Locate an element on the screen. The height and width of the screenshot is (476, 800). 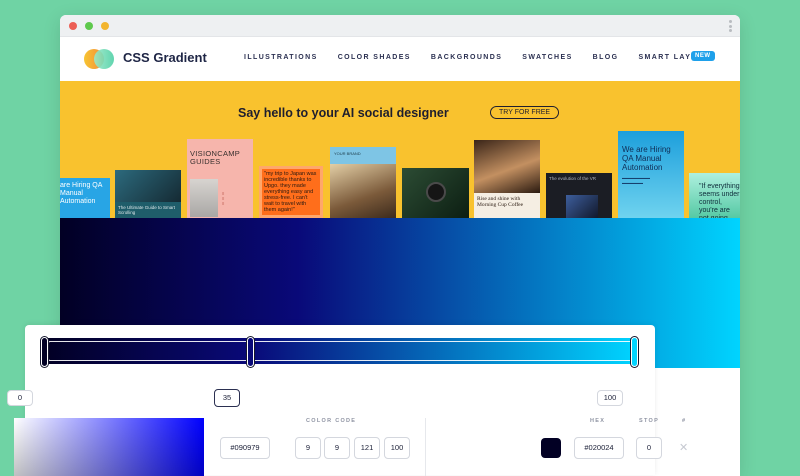
logo-icon is located at coordinates (100, 59).